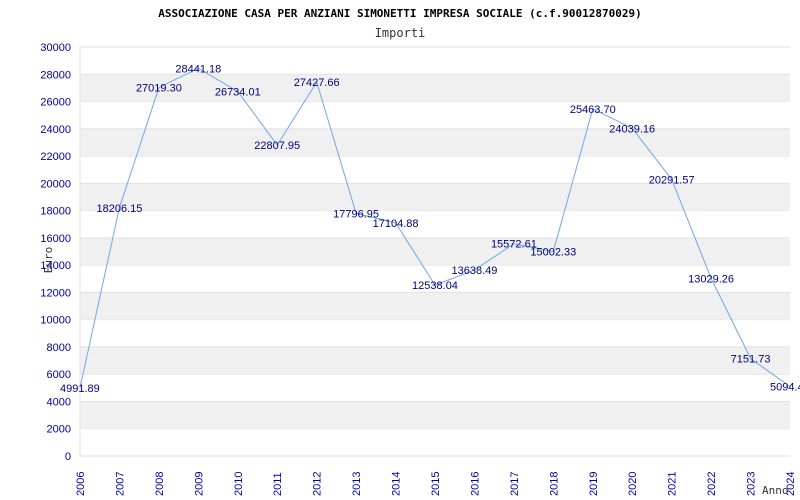  I want to click on x-tick-label: 2018, so click(554, 484).